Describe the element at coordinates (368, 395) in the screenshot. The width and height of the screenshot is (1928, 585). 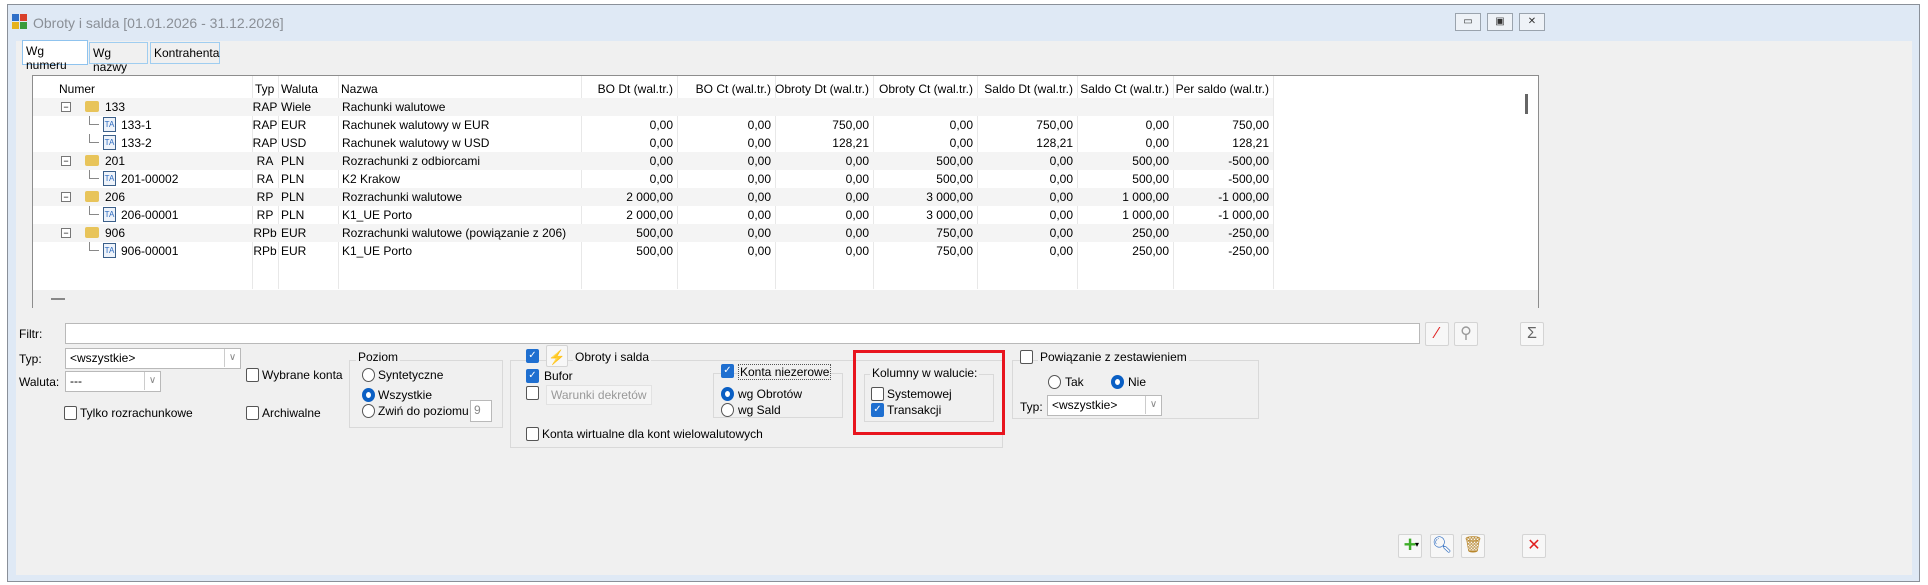
I see `wszystkie-radio` at that location.